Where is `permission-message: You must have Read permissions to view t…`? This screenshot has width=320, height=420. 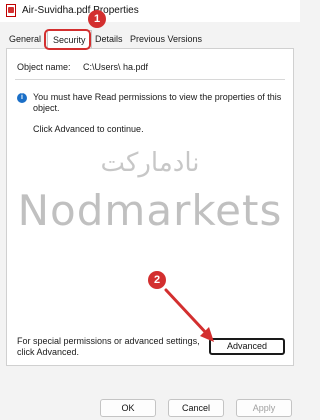
permission-message: You must have Read permissions to view t… is located at coordinates (157, 102).